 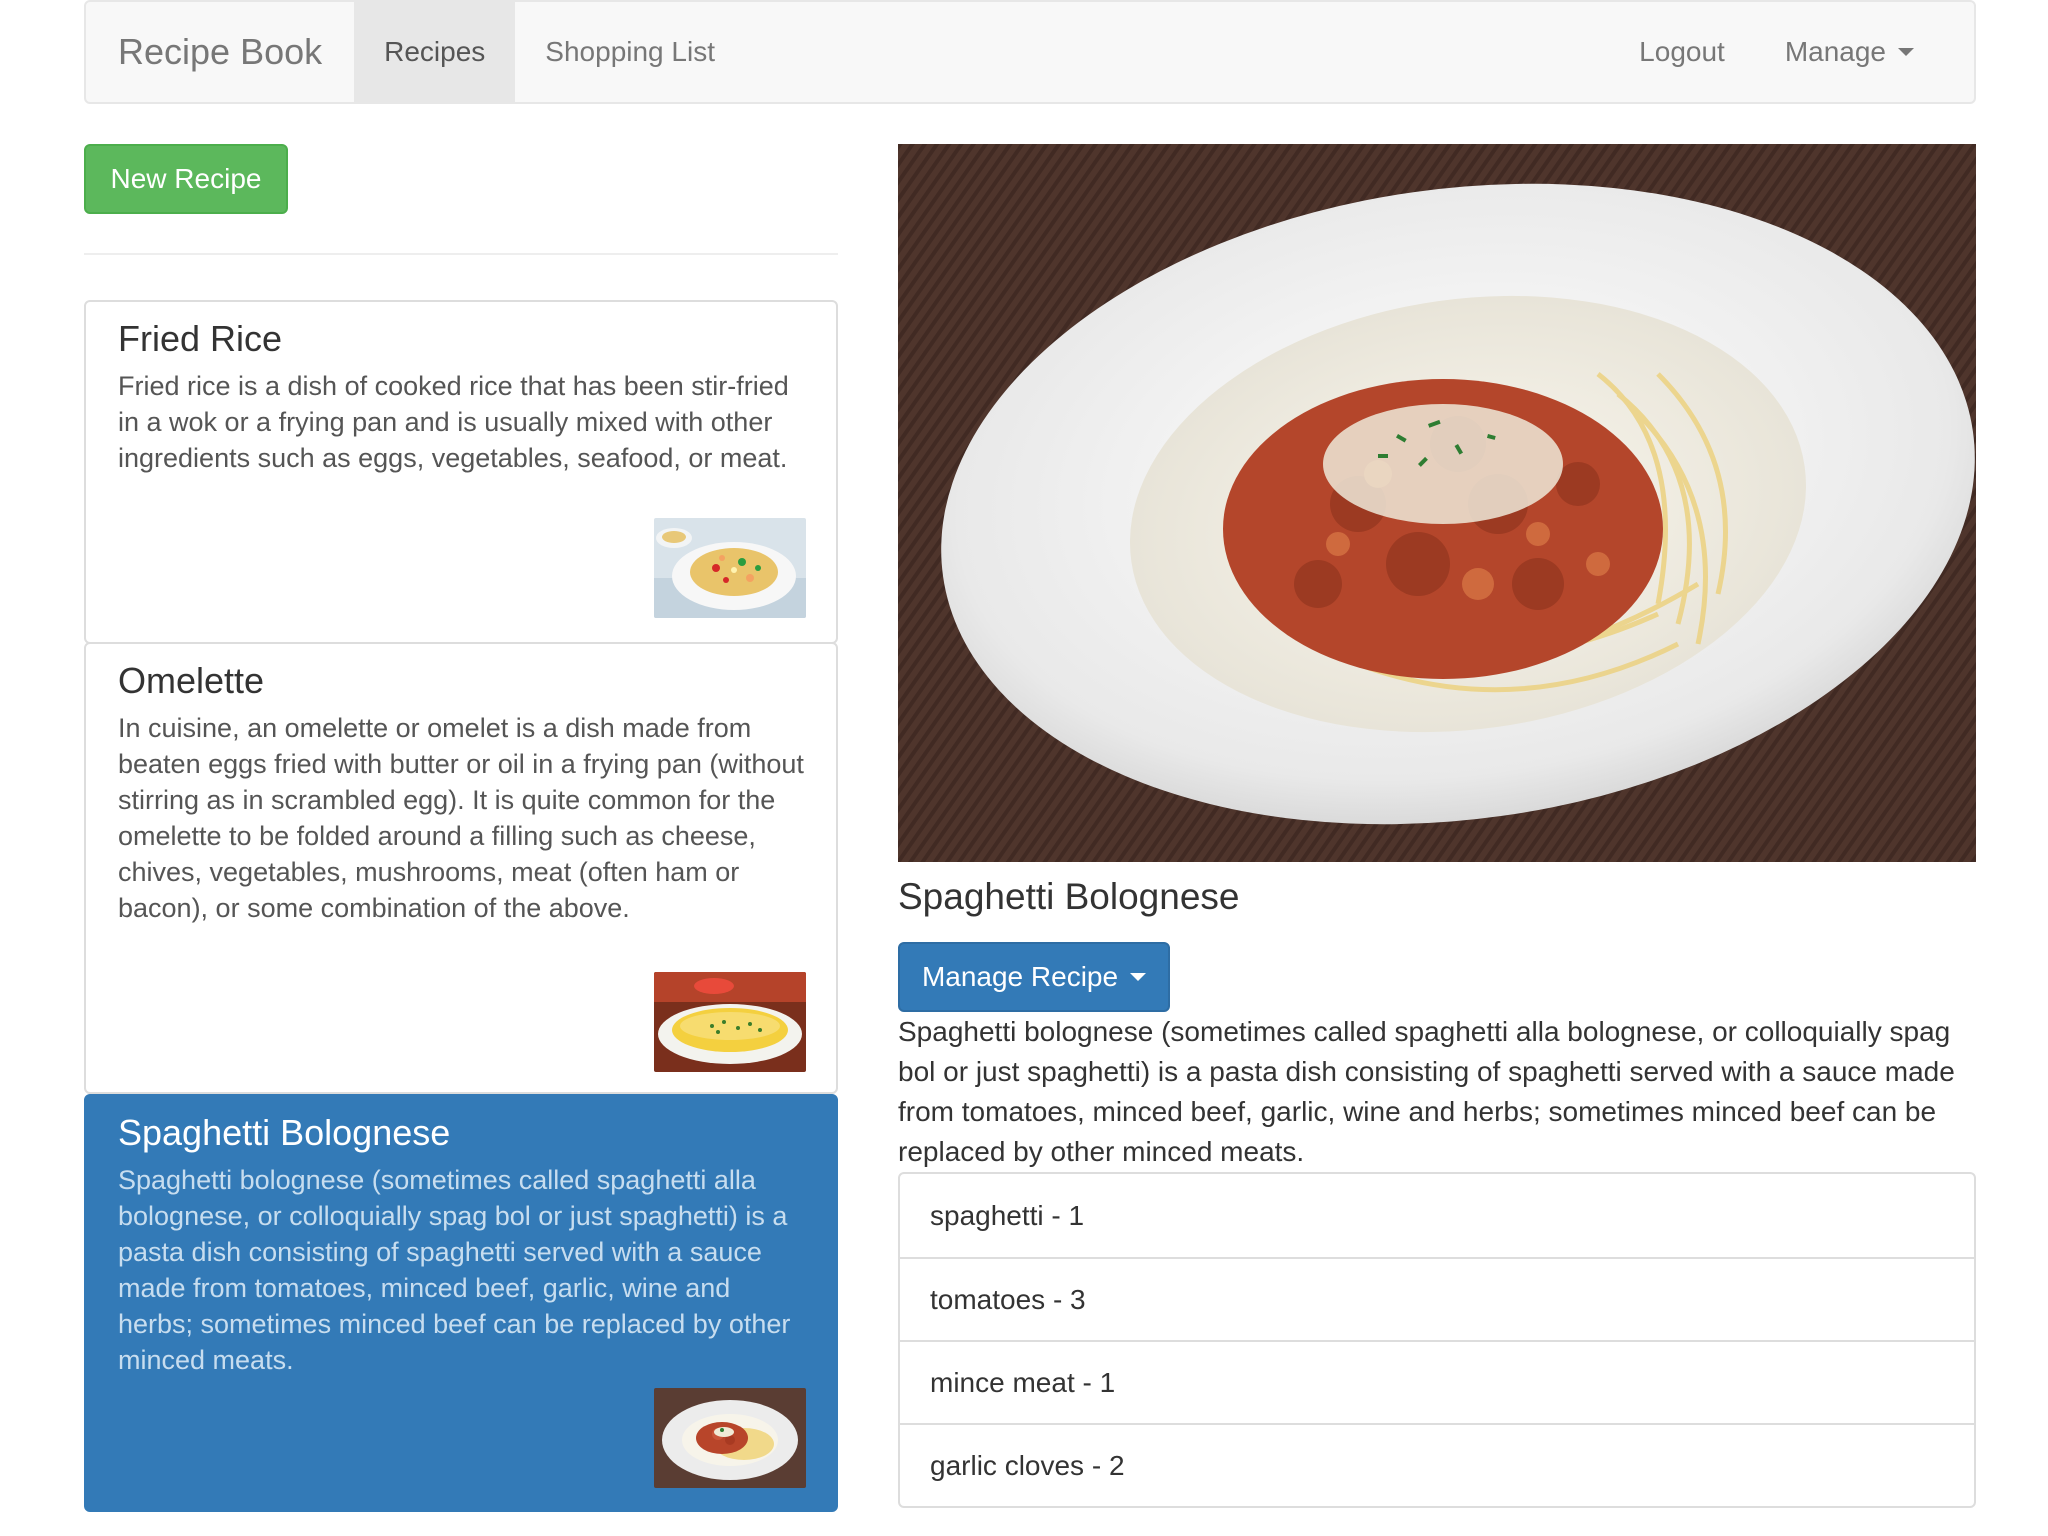 I want to click on recipe-thumbnail-spaghetti, so click(x=730, y=1438).